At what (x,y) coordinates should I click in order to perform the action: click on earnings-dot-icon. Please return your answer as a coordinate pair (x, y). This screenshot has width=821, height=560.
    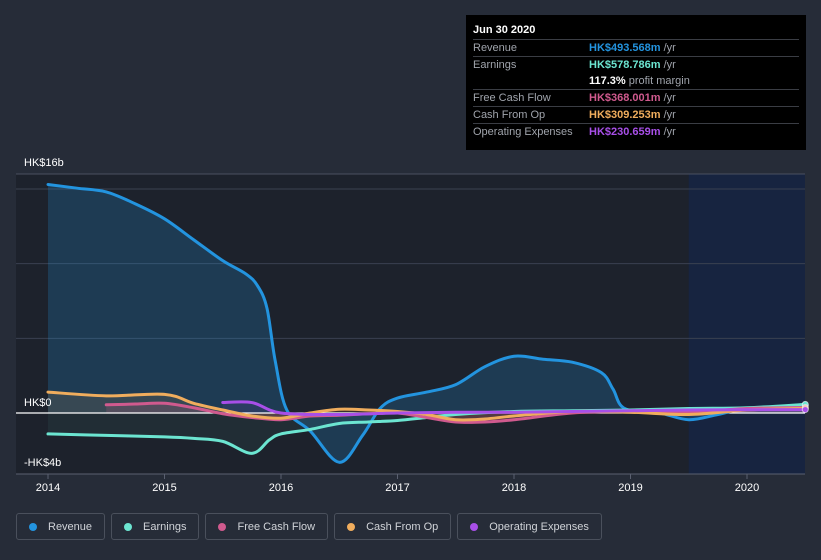
    Looking at the image, I should click on (128, 526).